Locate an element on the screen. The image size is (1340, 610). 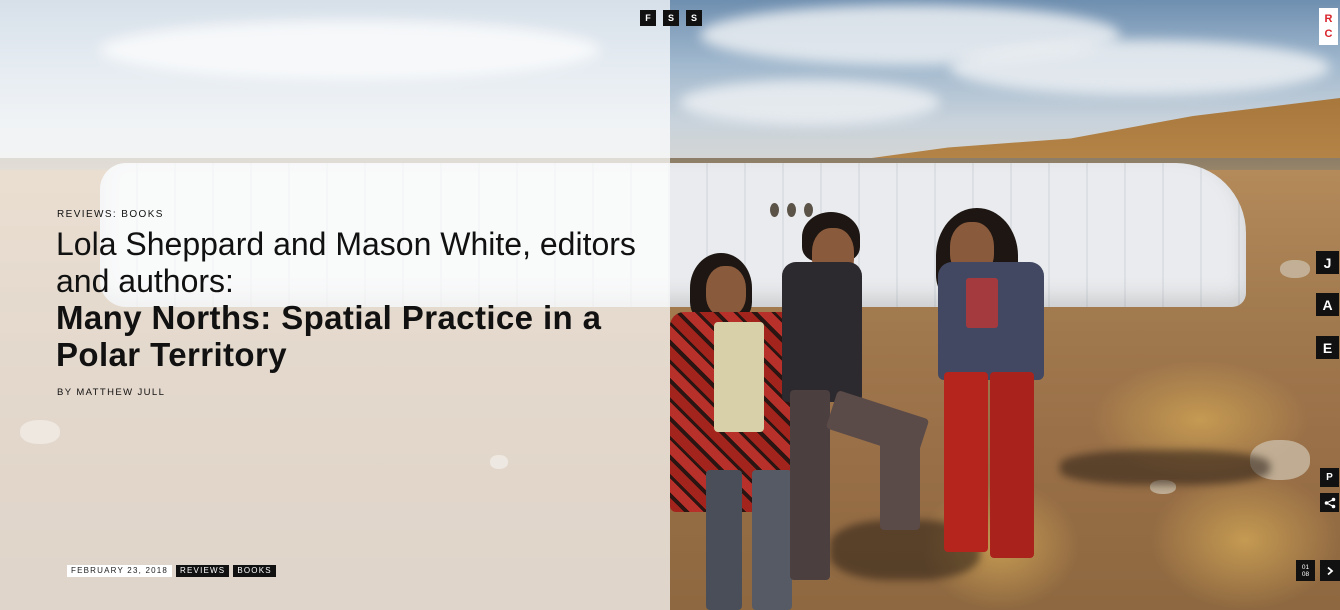
next-slide-button is located at coordinates (1330, 570).